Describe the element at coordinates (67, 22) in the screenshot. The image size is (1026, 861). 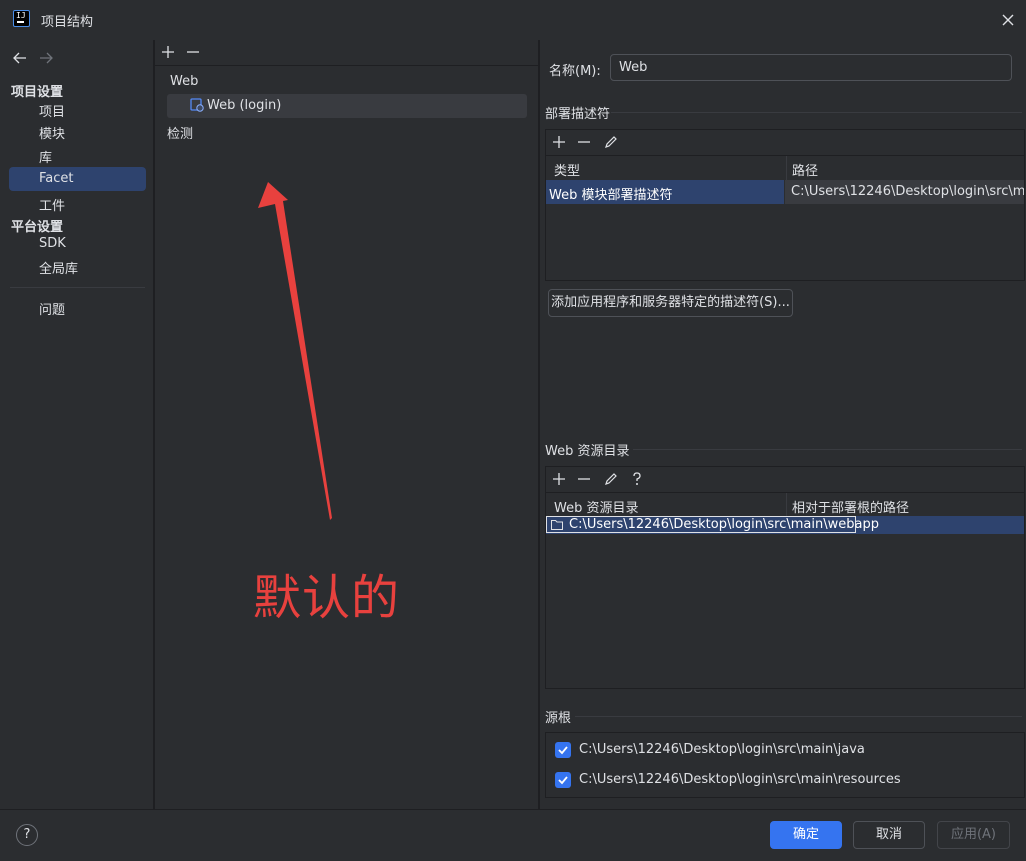
I see `window-title: 项目结构` at that location.